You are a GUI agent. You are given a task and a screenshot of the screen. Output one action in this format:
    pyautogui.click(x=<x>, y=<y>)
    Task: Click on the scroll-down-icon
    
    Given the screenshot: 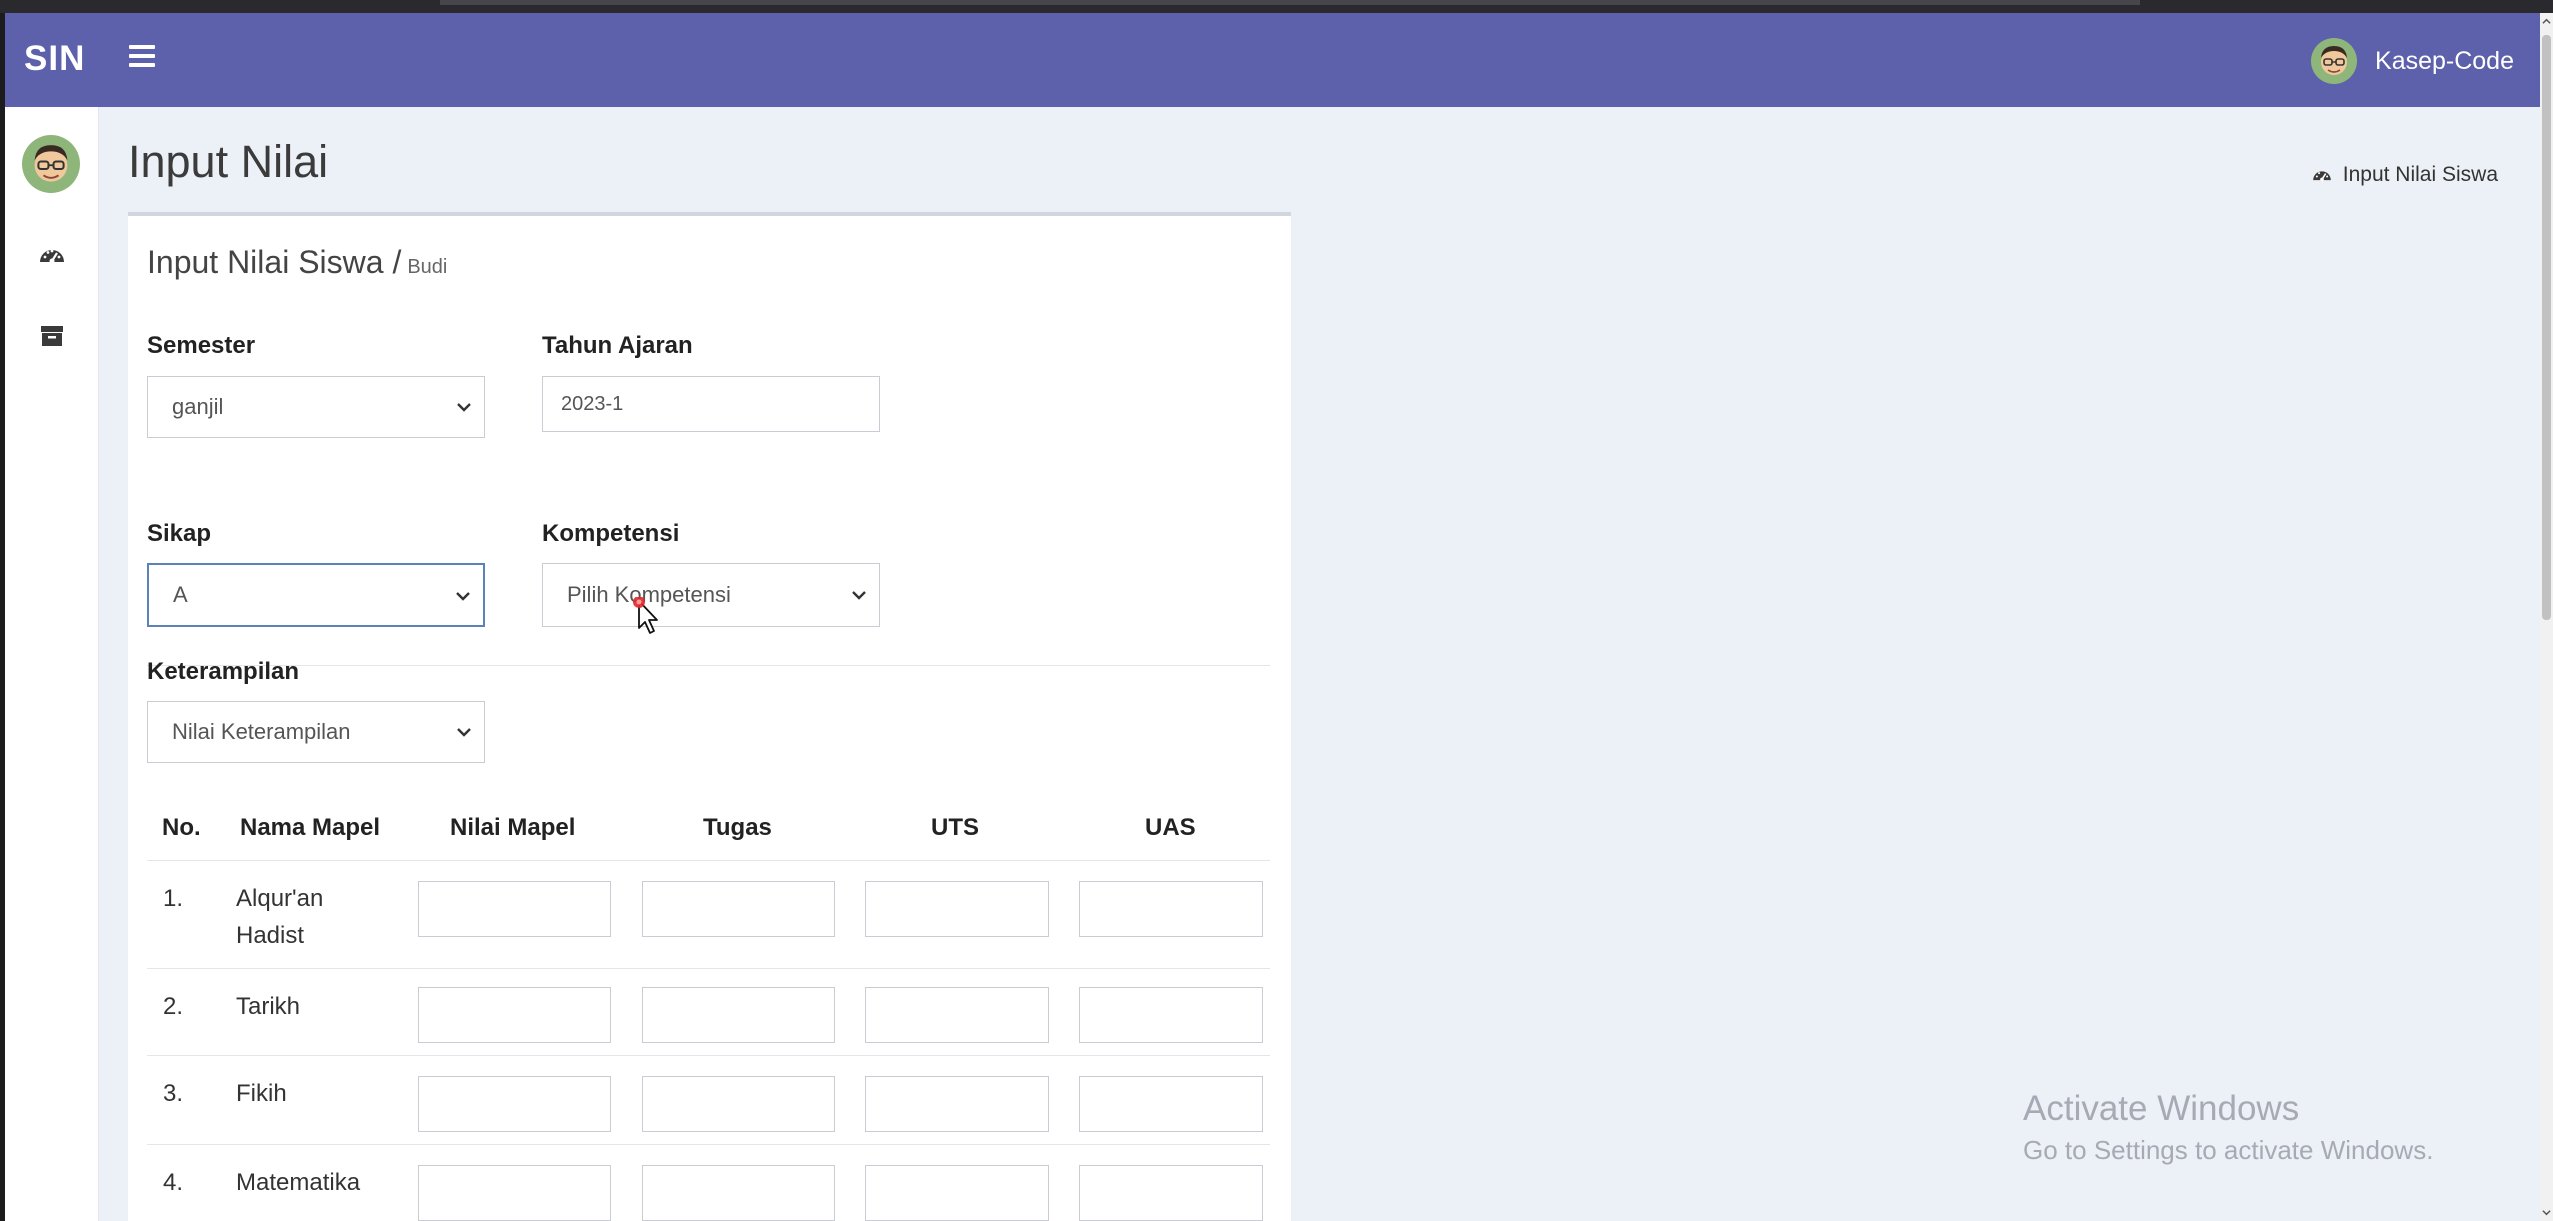 What is the action you would take?
    pyautogui.click(x=2546, y=1212)
    